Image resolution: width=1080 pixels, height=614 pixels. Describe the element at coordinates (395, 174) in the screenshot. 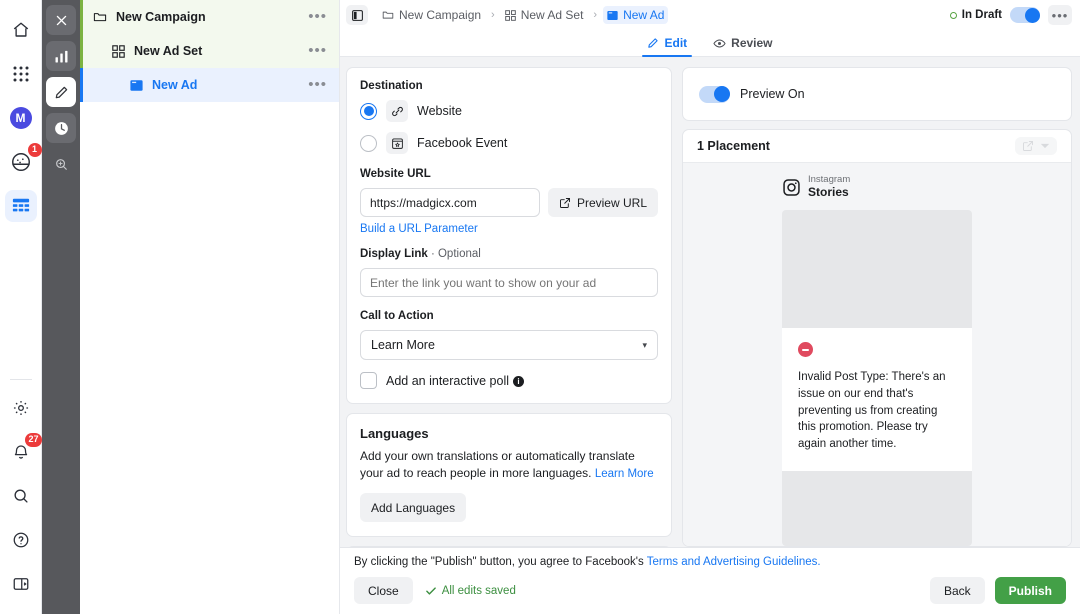

I see `website-url-title: Website URL` at that location.